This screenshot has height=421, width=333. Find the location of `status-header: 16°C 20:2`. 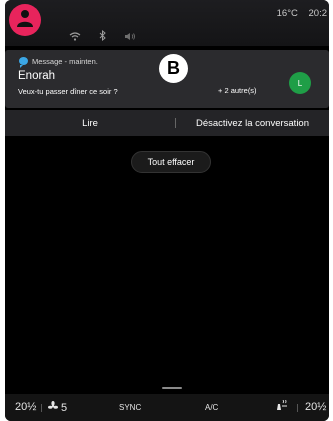

status-header: 16°C 20:2 is located at coordinates (167, 23).